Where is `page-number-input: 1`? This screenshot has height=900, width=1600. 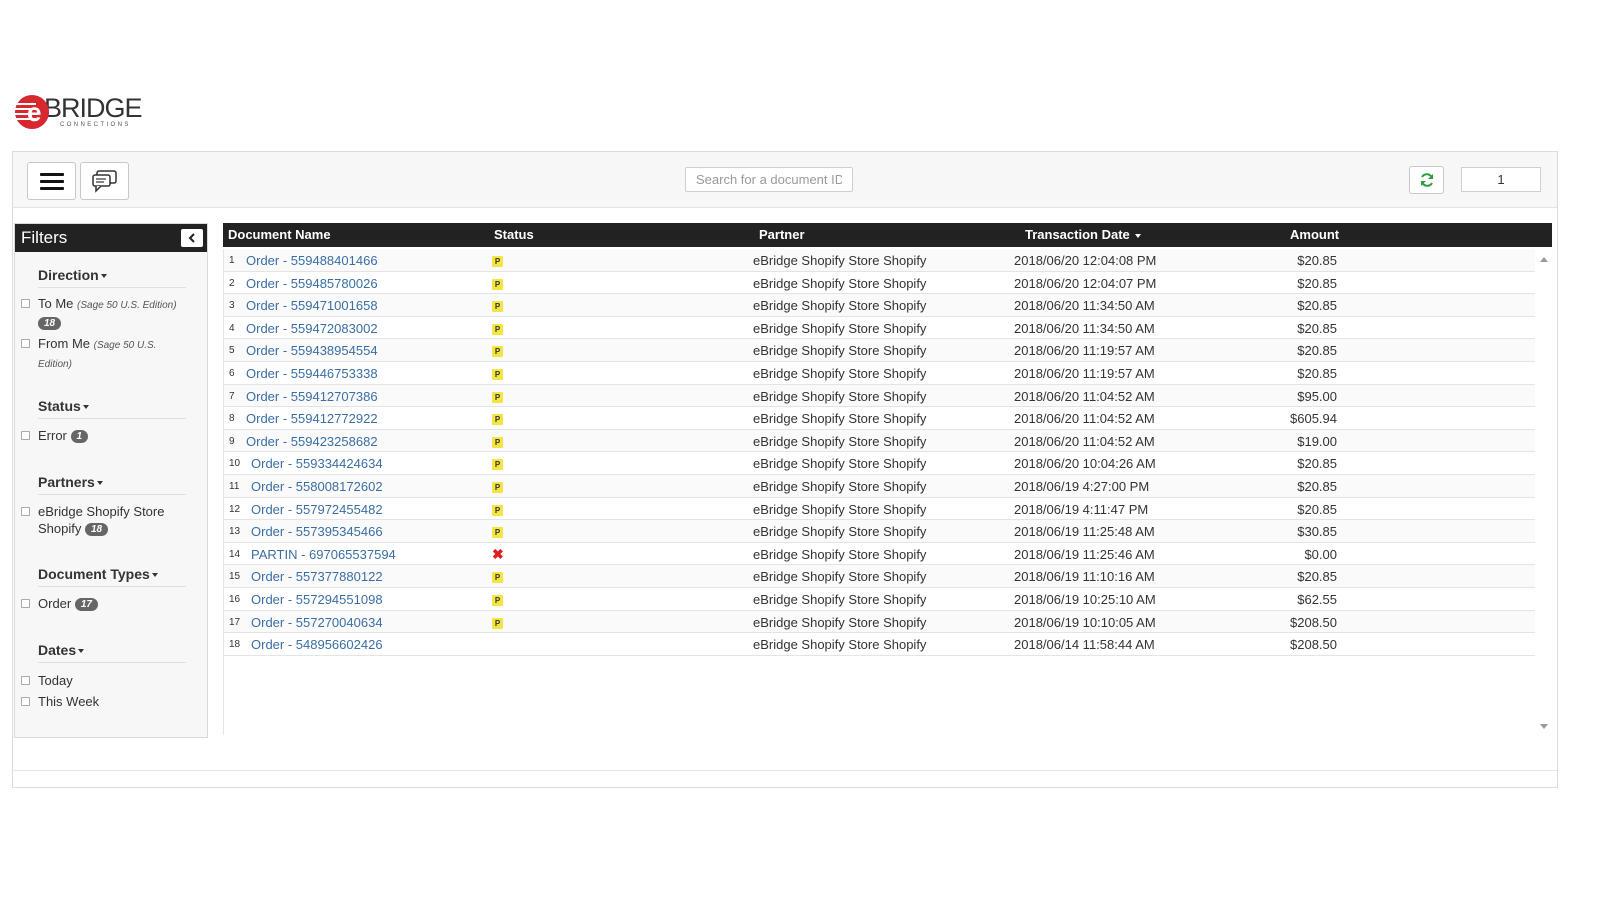 page-number-input: 1 is located at coordinates (1501, 179).